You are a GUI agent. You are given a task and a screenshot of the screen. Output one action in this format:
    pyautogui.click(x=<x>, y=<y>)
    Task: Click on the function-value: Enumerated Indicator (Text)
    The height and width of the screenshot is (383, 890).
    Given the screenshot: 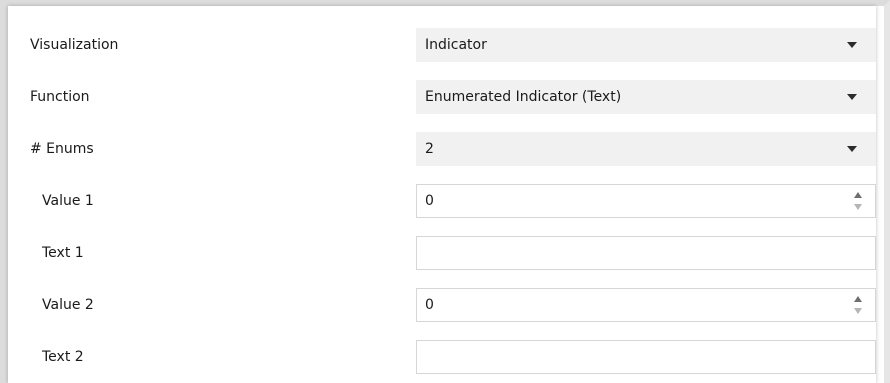 What is the action you would take?
    pyautogui.click(x=523, y=97)
    